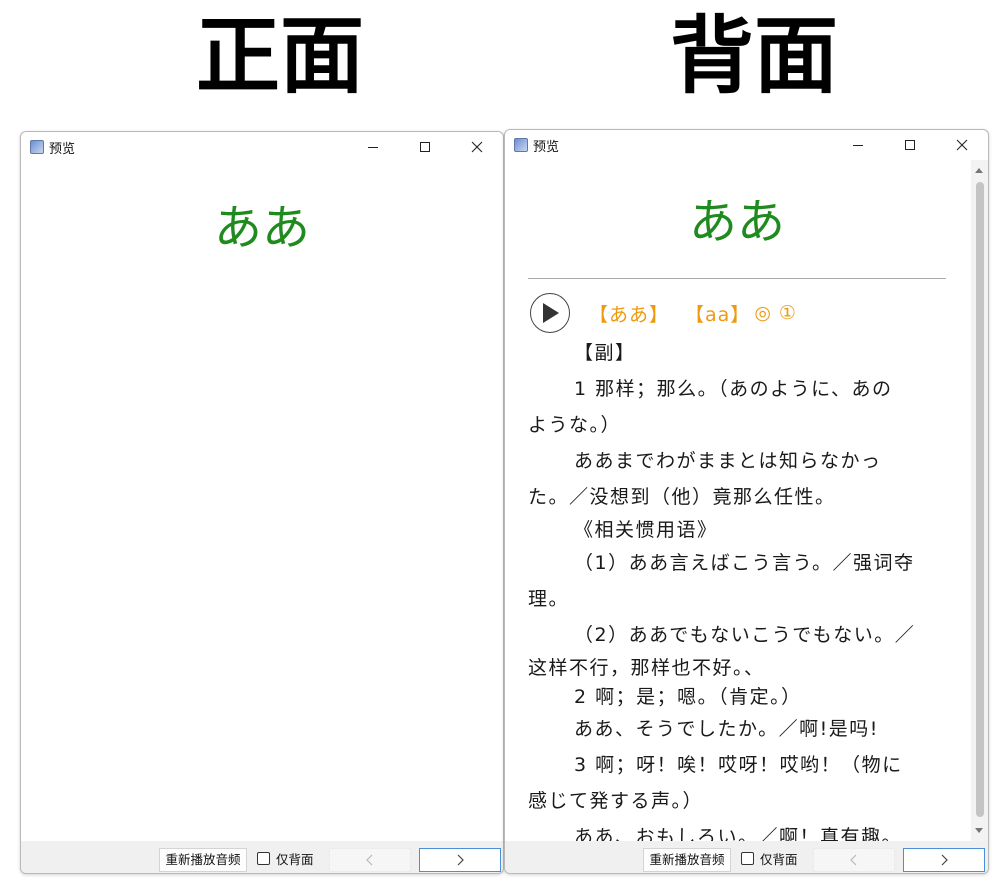  Describe the element at coordinates (605, 353) in the screenshot. I see `definition-line: 【副】` at that location.